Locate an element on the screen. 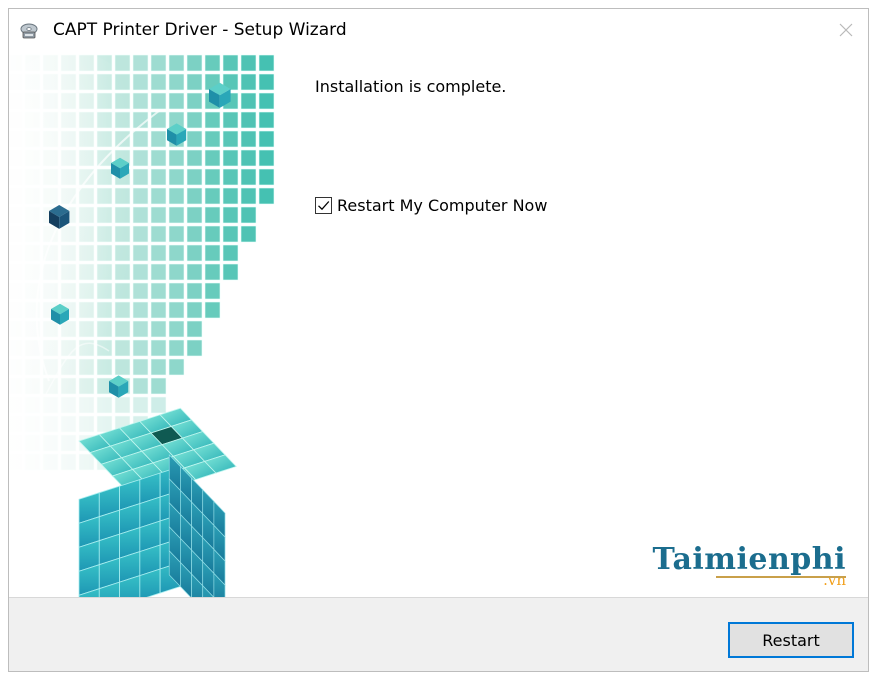 The image size is (870, 673). restart-now-option: Restart My Computer Now is located at coordinates (431, 205).